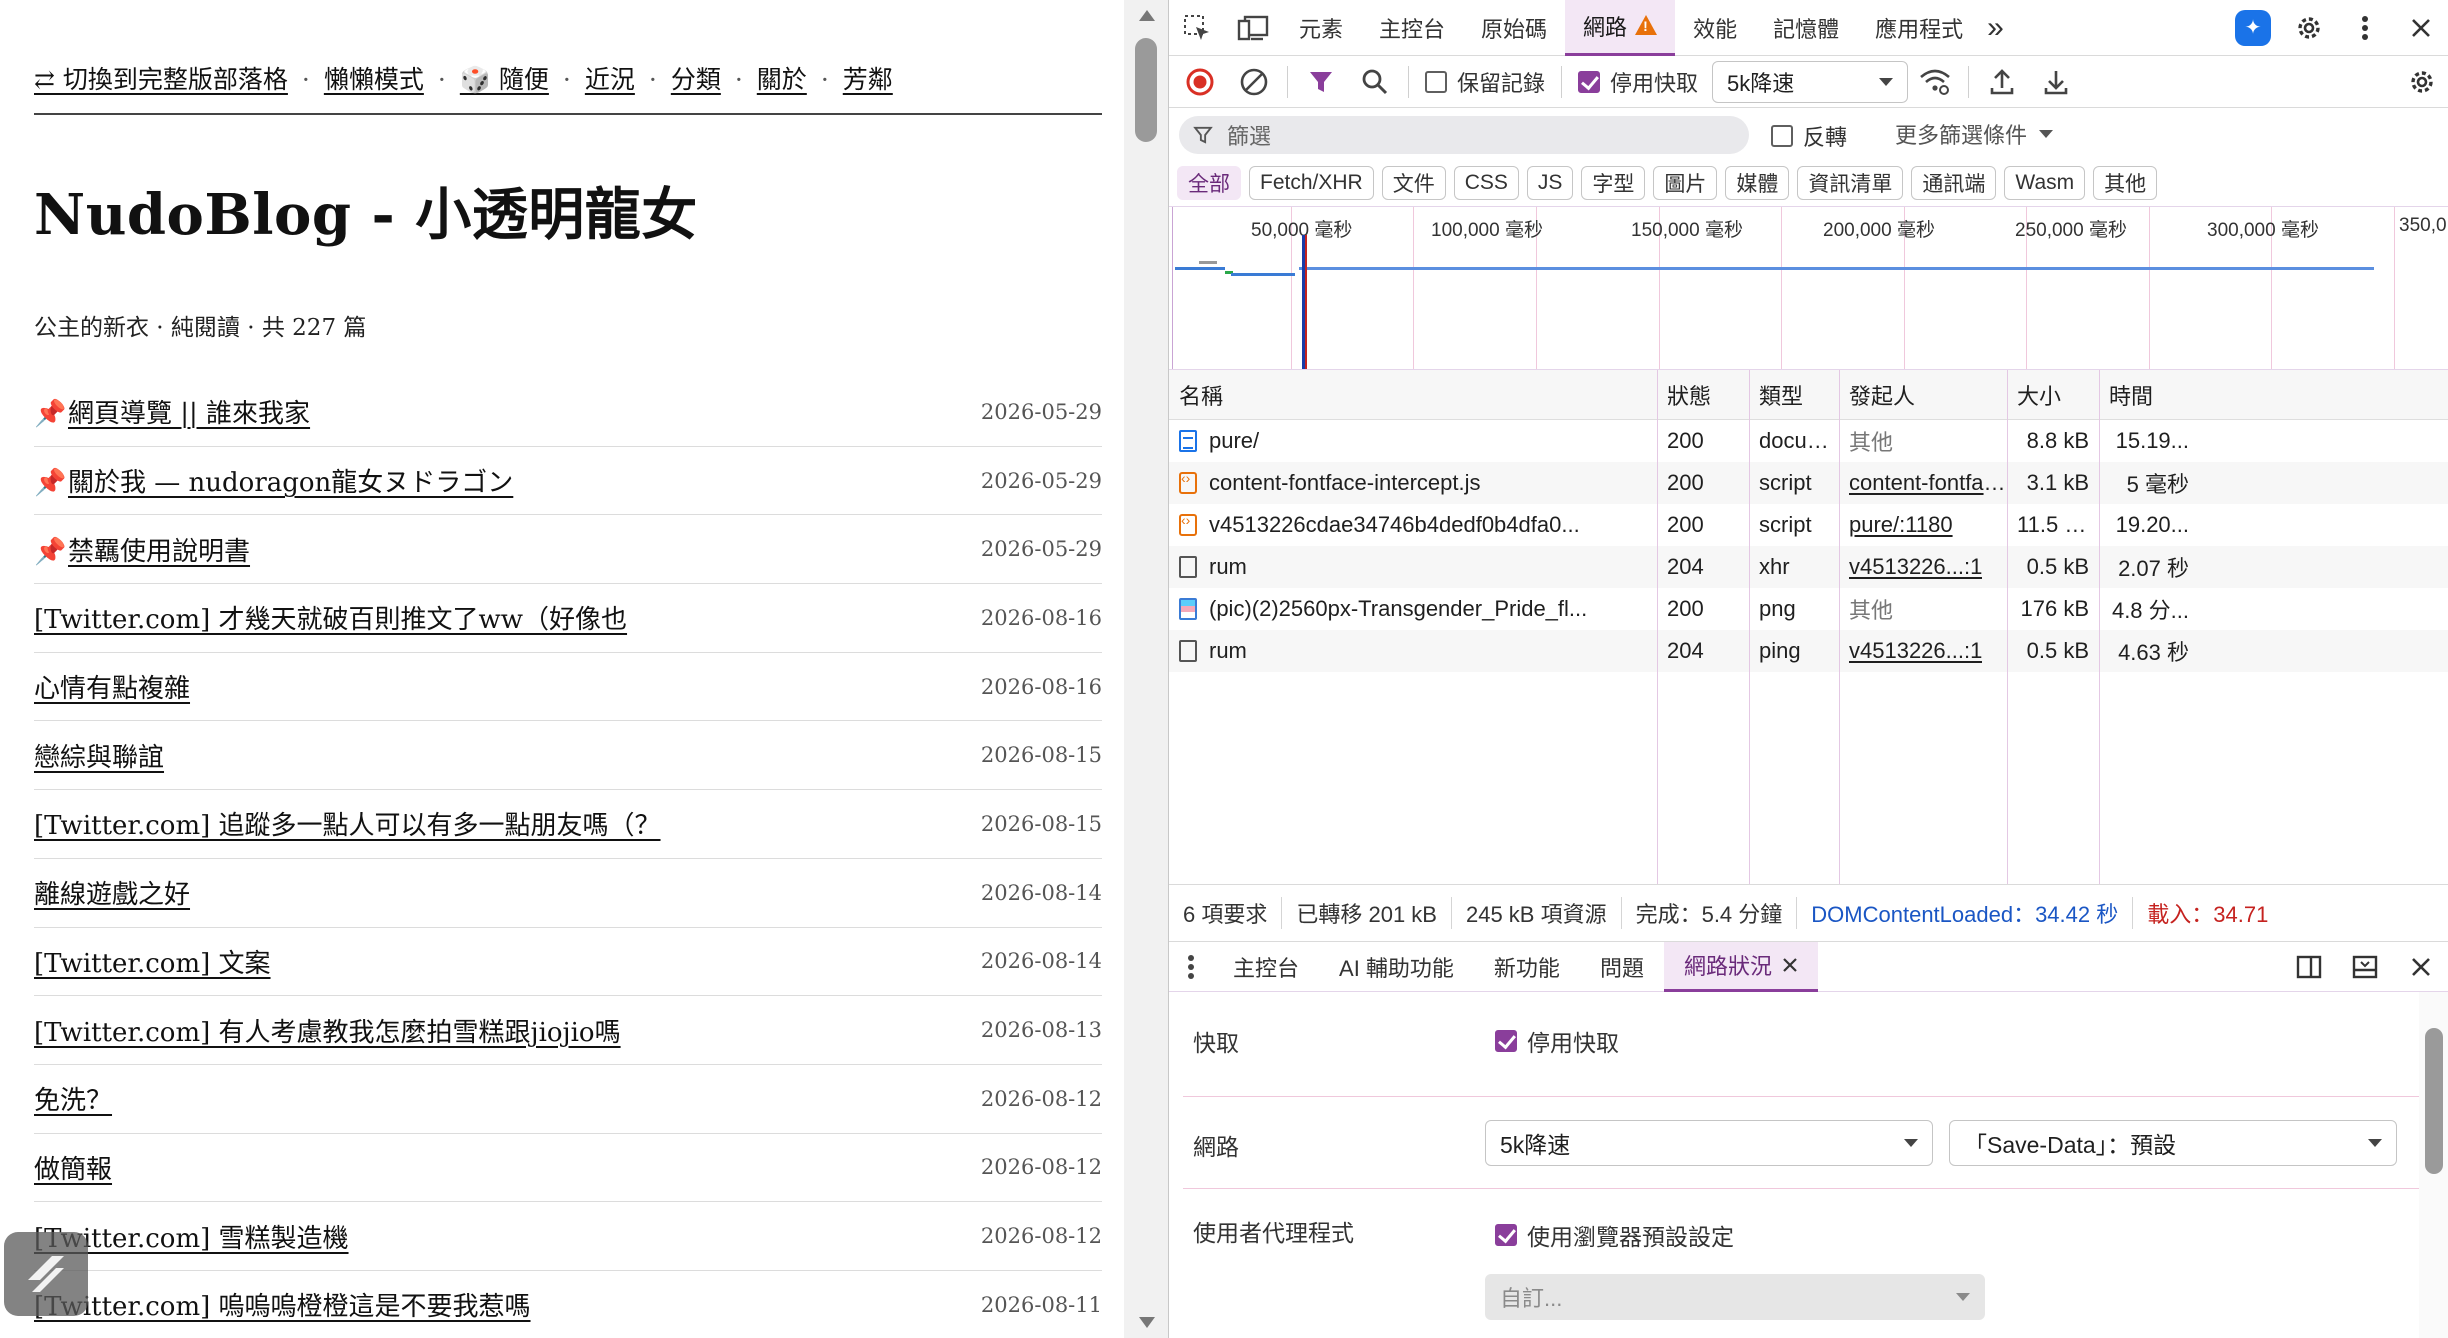 This screenshot has height=1338, width=2448. Describe the element at coordinates (1715, 28) in the screenshot. I see `tab-performance: 效能` at that location.